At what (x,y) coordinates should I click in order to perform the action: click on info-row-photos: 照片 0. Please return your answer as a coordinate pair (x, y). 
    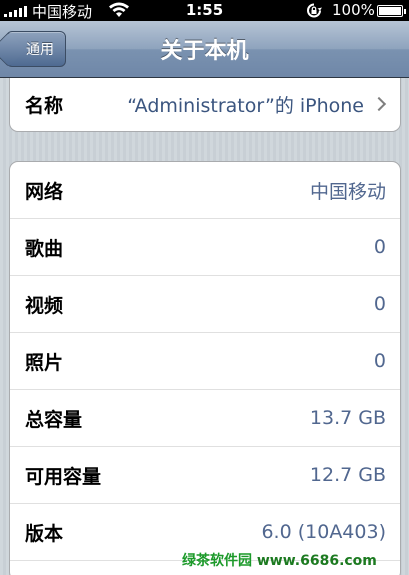
    Looking at the image, I should click on (205, 361).